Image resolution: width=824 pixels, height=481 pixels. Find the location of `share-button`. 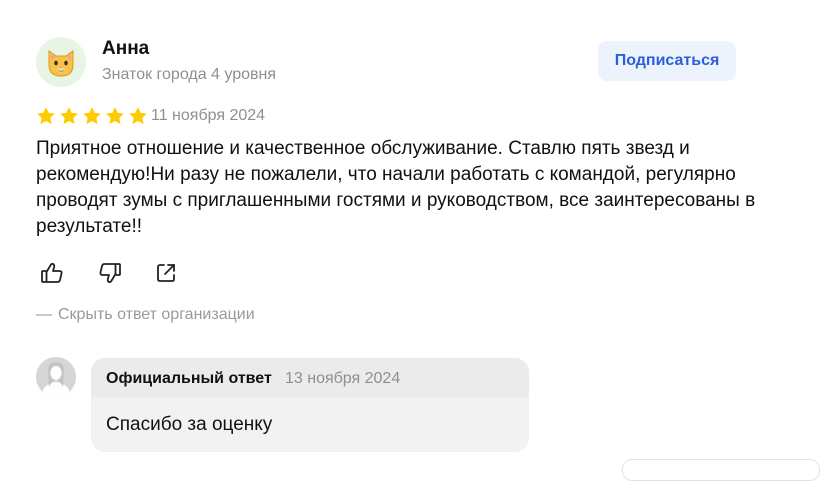

share-button is located at coordinates (166, 273).